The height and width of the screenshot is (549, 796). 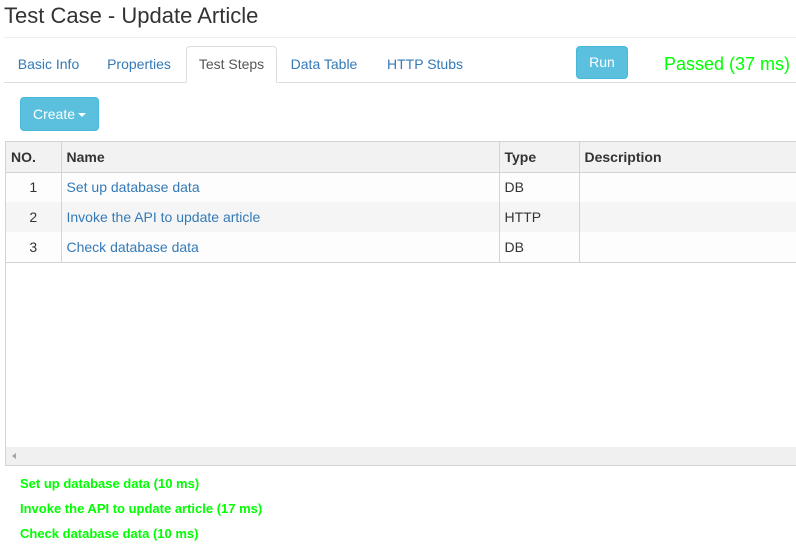 I want to click on step-name-link: Set up database data, so click(x=133, y=187).